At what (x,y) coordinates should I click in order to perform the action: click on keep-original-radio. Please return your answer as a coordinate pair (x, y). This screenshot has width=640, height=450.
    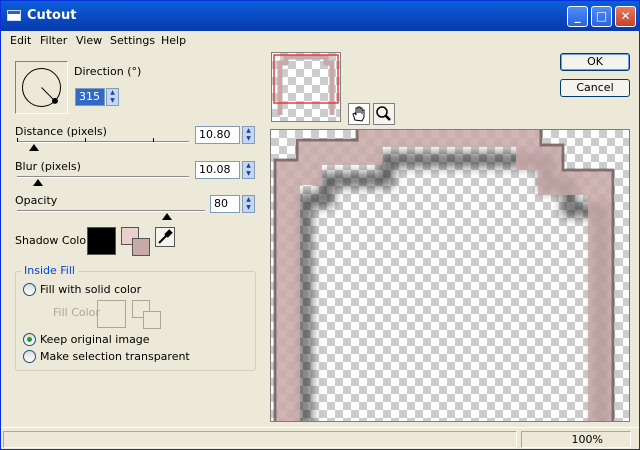
    Looking at the image, I should click on (29, 339).